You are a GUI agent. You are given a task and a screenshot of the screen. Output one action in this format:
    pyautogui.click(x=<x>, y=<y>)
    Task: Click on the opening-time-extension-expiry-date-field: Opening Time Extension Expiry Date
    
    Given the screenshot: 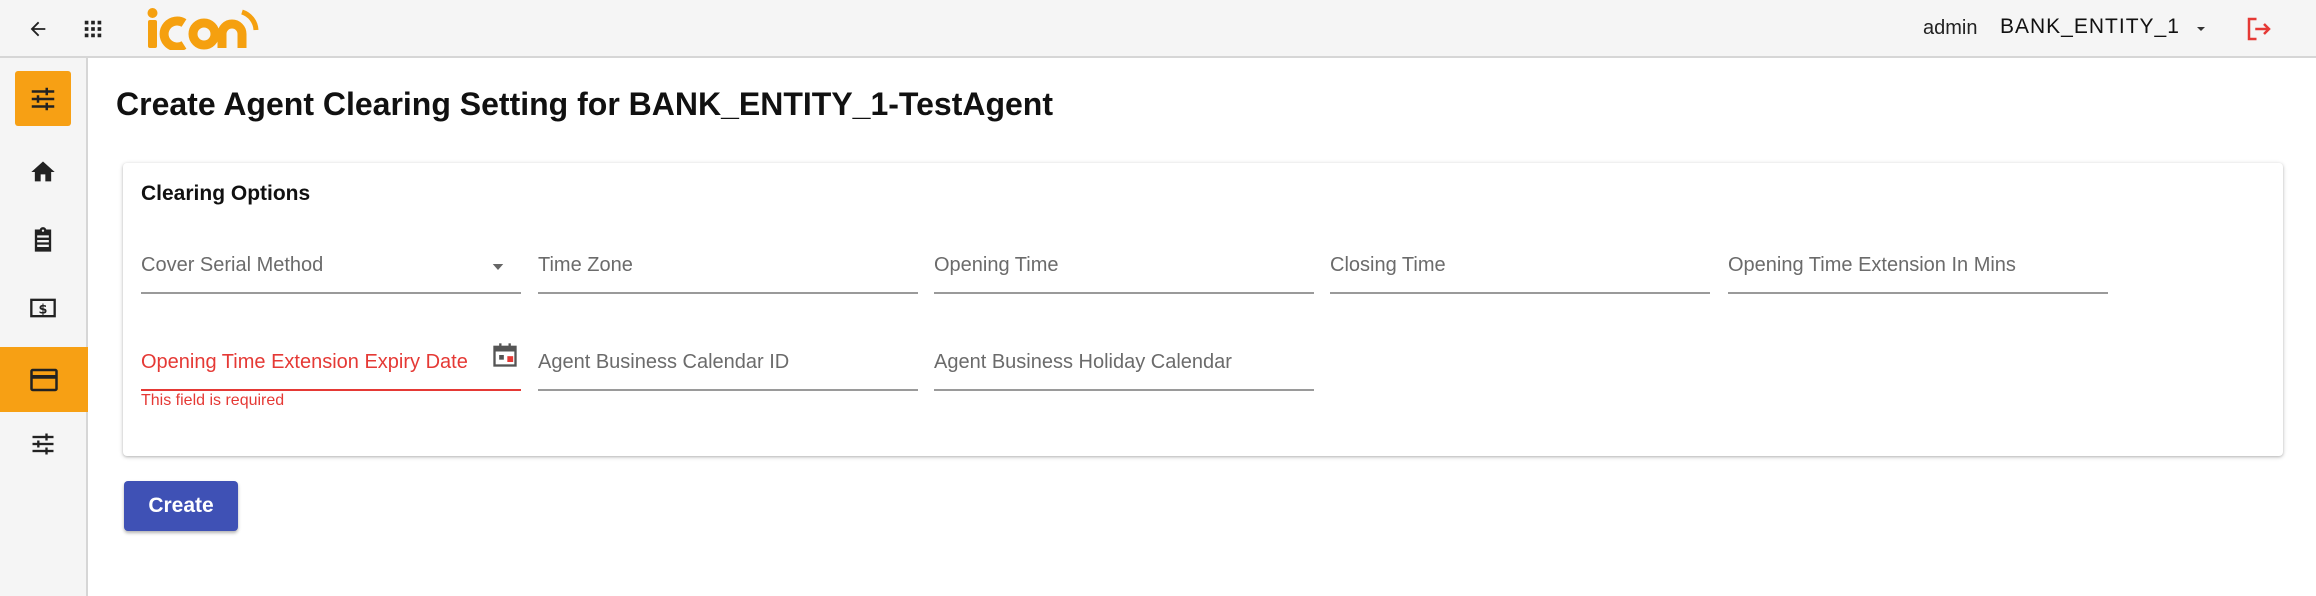 What is the action you would take?
    pyautogui.click(x=331, y=366)
    